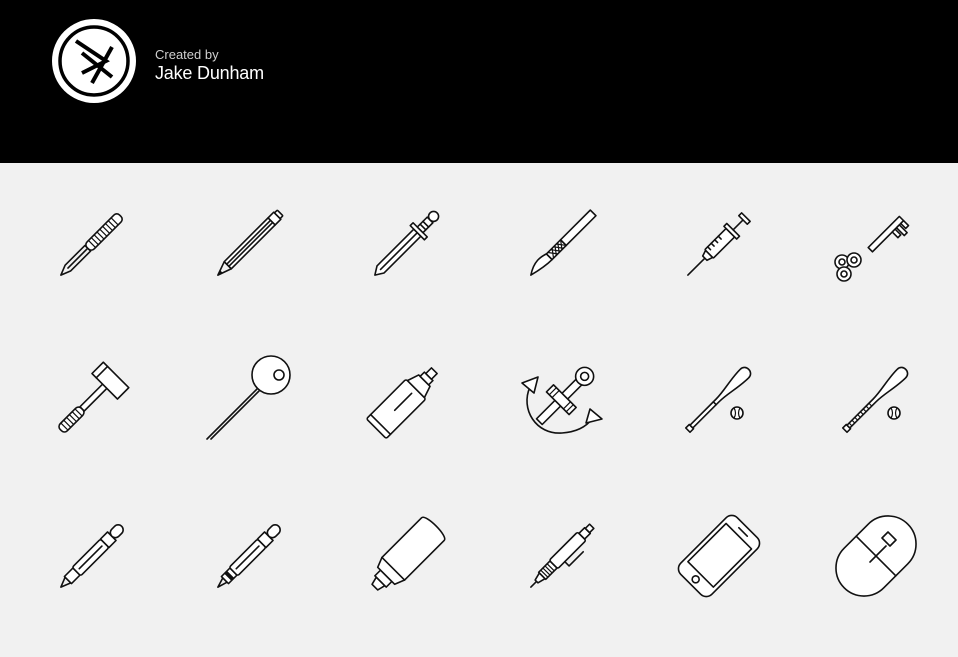 The width and height of the screenshot is (958, 657). I want to click on mouse-icon, so click(876, 556).